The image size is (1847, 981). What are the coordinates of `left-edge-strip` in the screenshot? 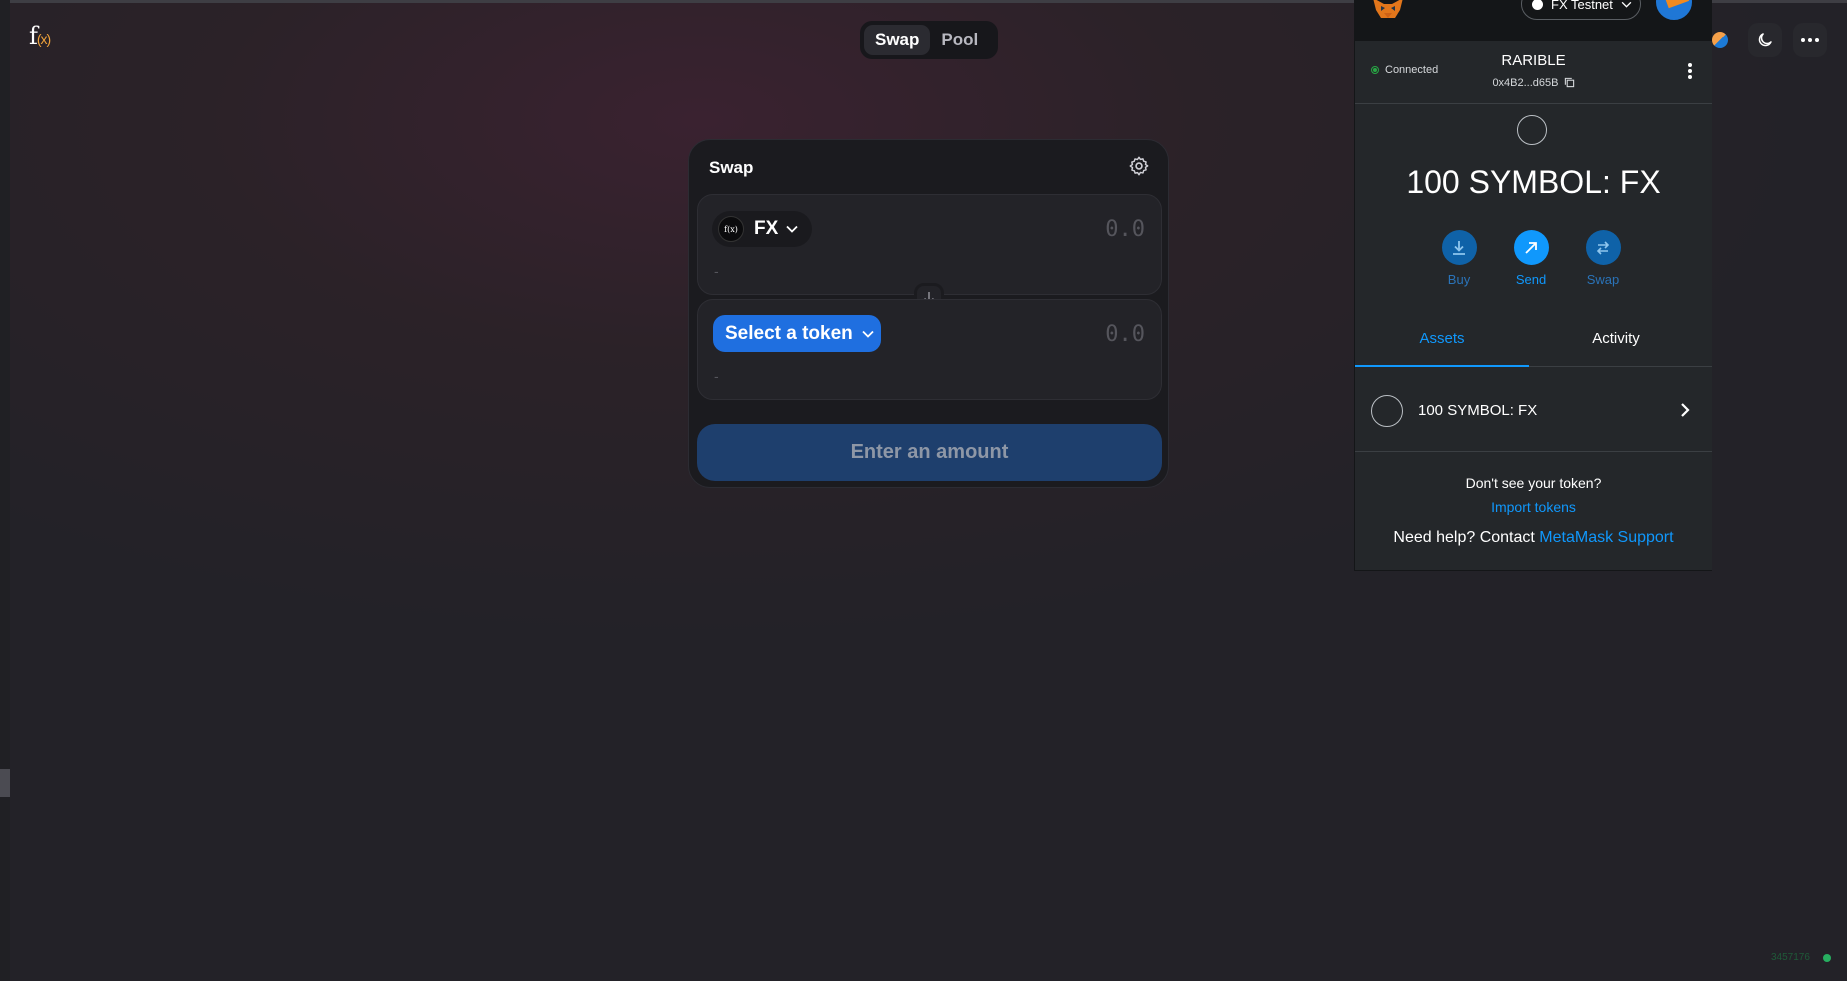 It's located at (5, 490).